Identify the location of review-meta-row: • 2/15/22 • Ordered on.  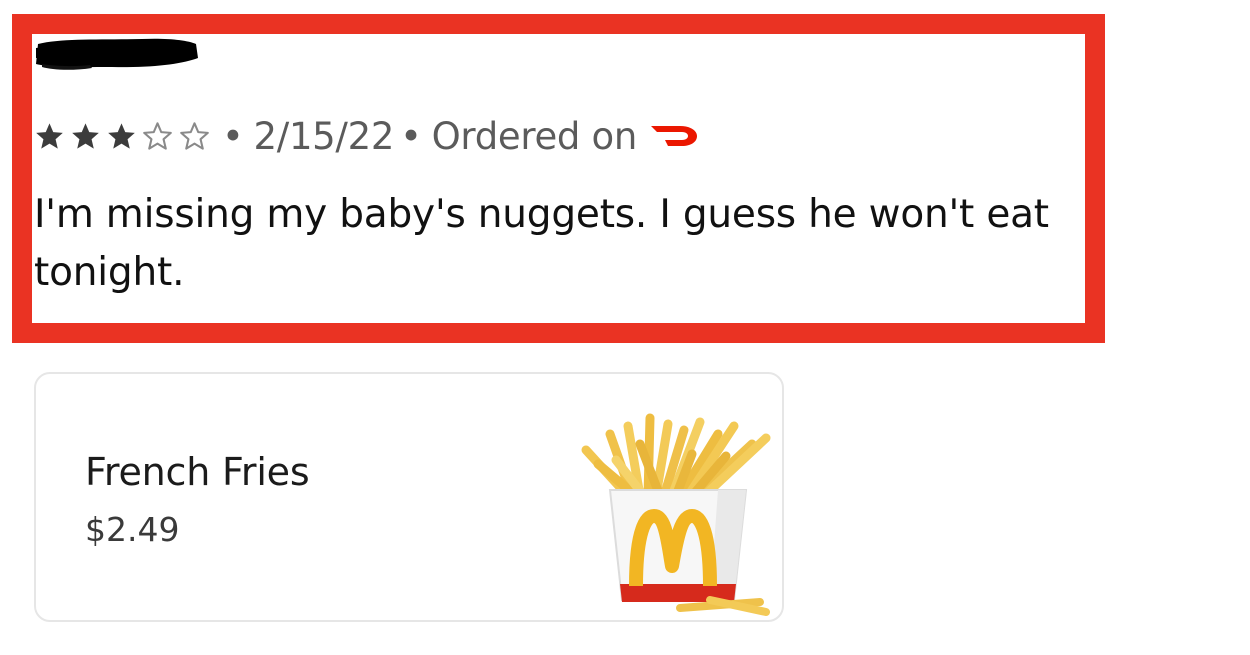
(366, 136).